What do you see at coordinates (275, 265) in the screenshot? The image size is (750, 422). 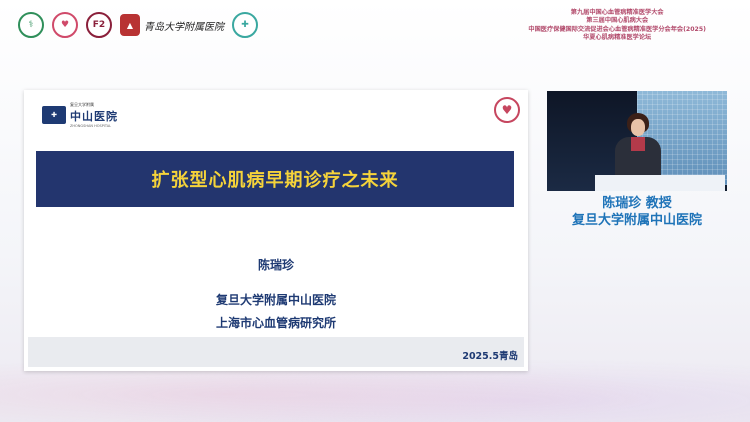 I see `speaker-name: 陈瑞珍` at bounding box center [275, 265].